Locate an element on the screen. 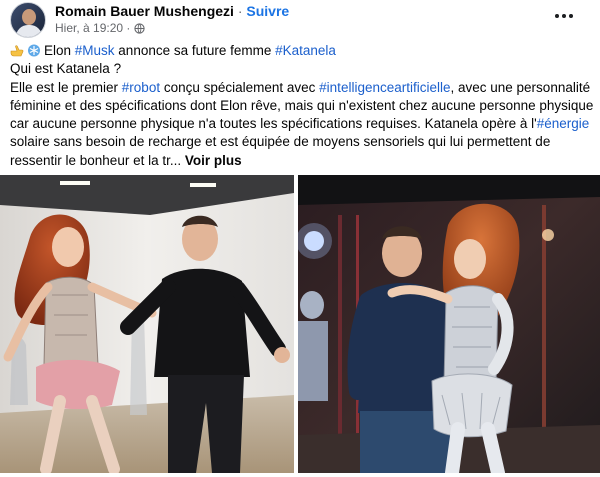 This screenshot has width=600, height=477. author-line: Romain Bauer Mushengezi · Suivre is located at coordinates (172, 11).